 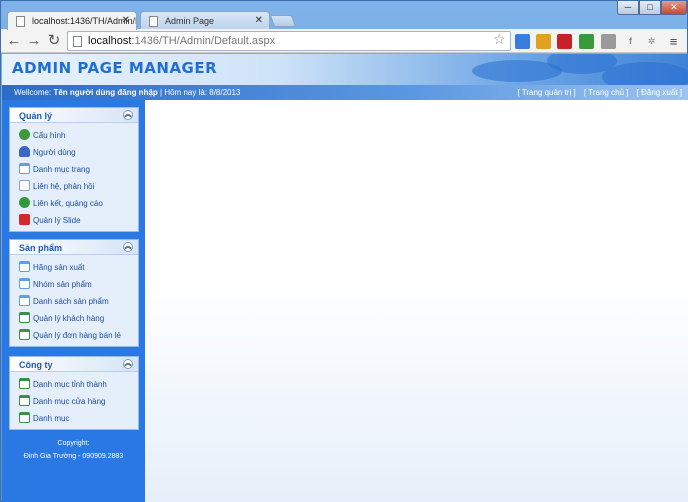 What do you see at coordinates (650, 8) in the screenshot?
I see `maximize-button: □` at bounding box center [650, 8].